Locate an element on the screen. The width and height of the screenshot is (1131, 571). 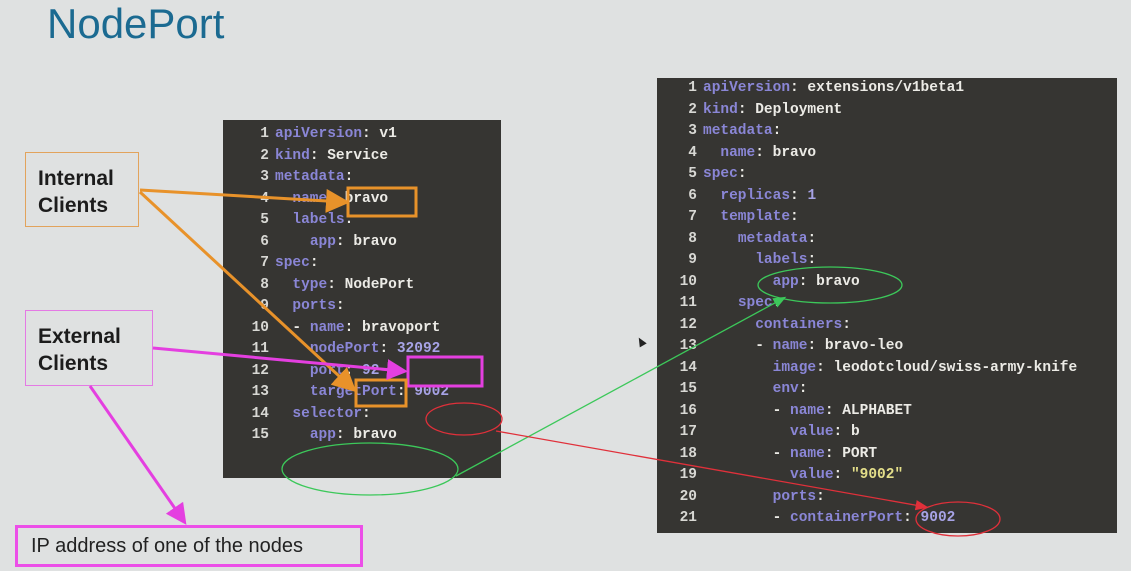
internal-clients-label-line2: Clients is located at coordinates (73, 205).